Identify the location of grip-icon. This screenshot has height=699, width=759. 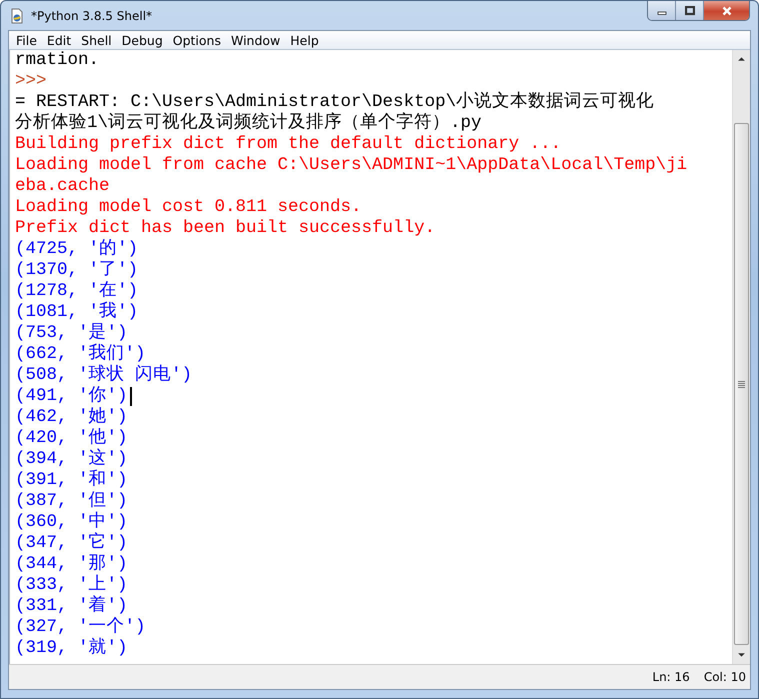
(741, 384).